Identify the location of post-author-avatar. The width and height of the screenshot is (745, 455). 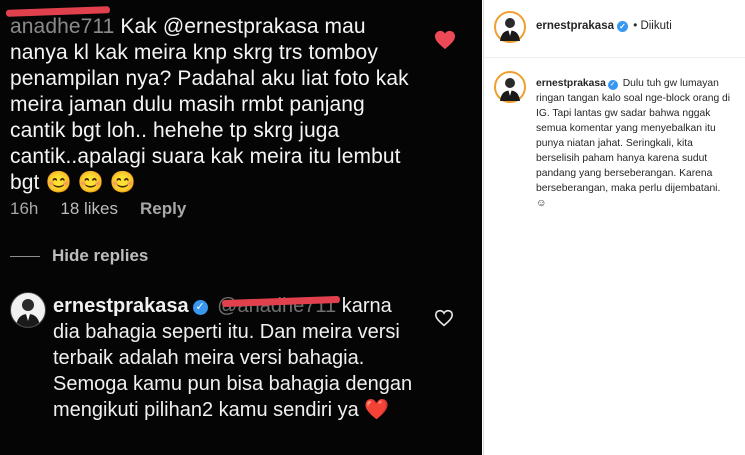
(510, 27).